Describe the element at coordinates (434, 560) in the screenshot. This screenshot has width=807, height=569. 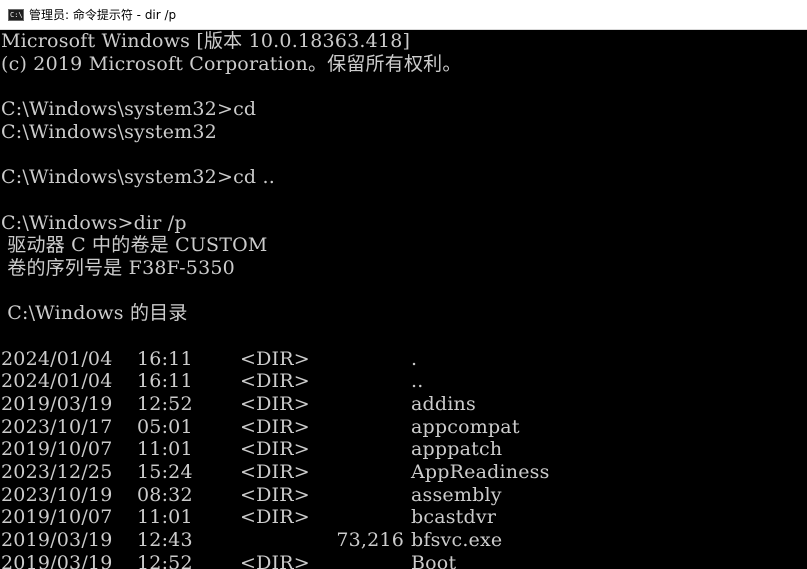
I see `entry-name: Boot` at that location.